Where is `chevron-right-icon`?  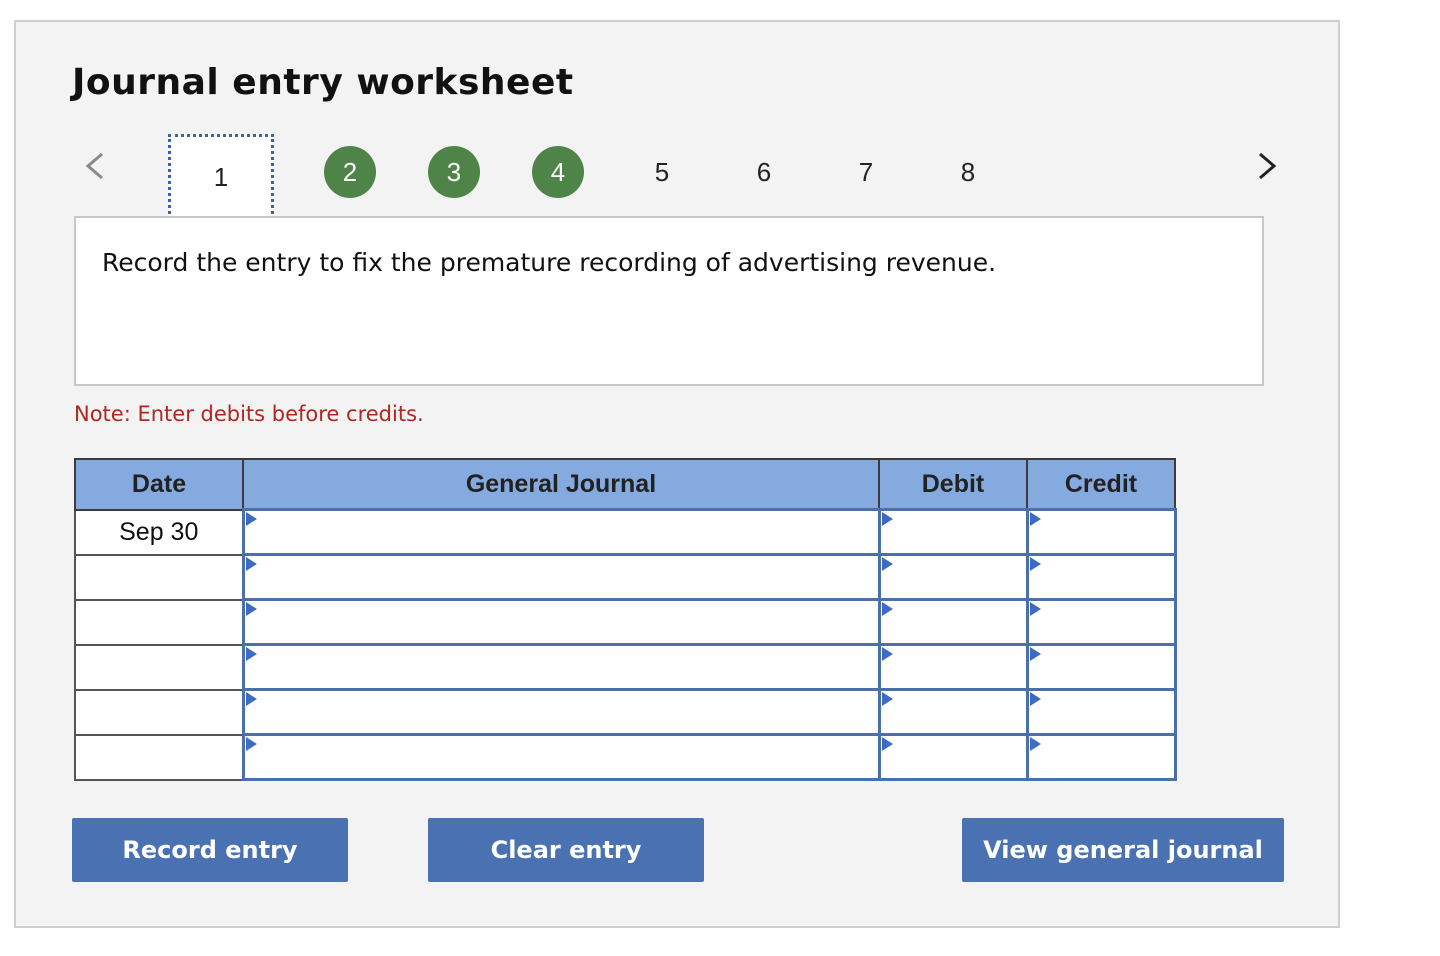 chevron-right-icon is located at coordinates (1268, 166).